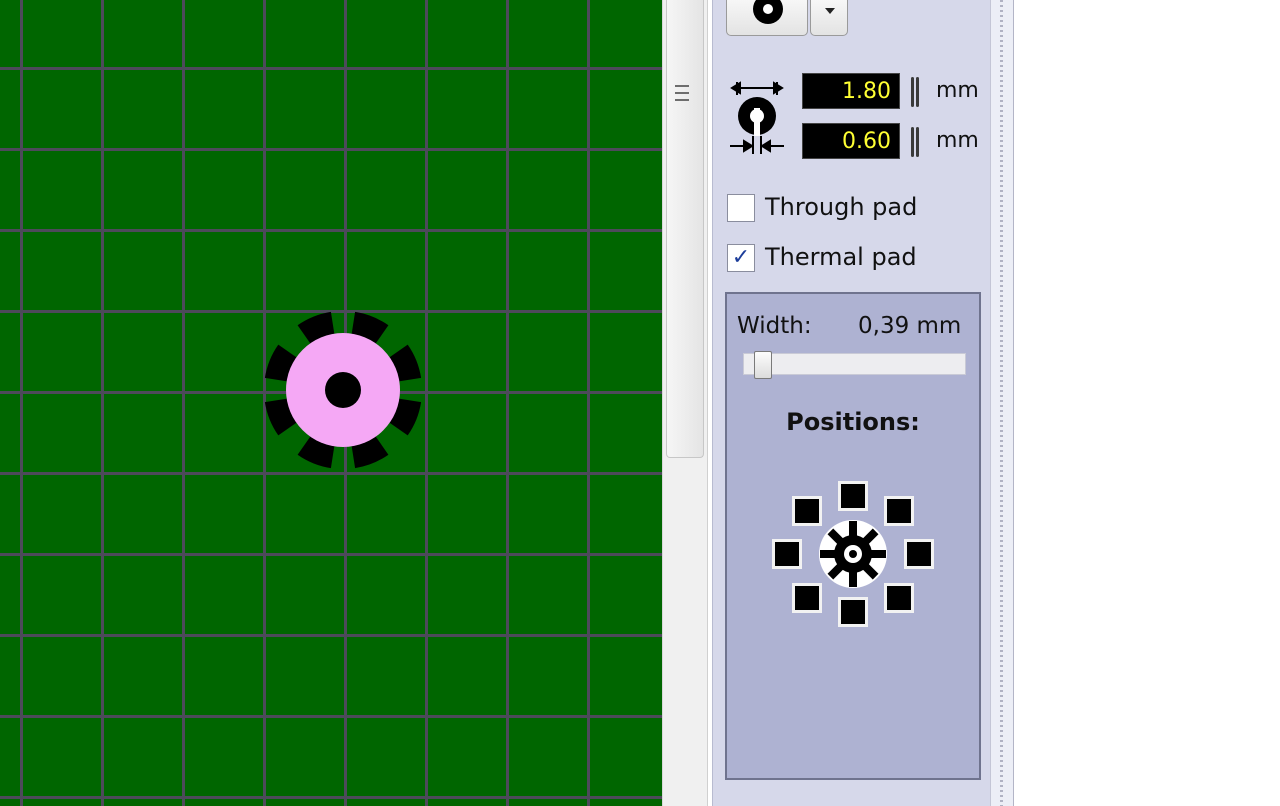  Describe the element at coordinates (853, 612) in the screenshot. I see `position-bottom-button` at that location.